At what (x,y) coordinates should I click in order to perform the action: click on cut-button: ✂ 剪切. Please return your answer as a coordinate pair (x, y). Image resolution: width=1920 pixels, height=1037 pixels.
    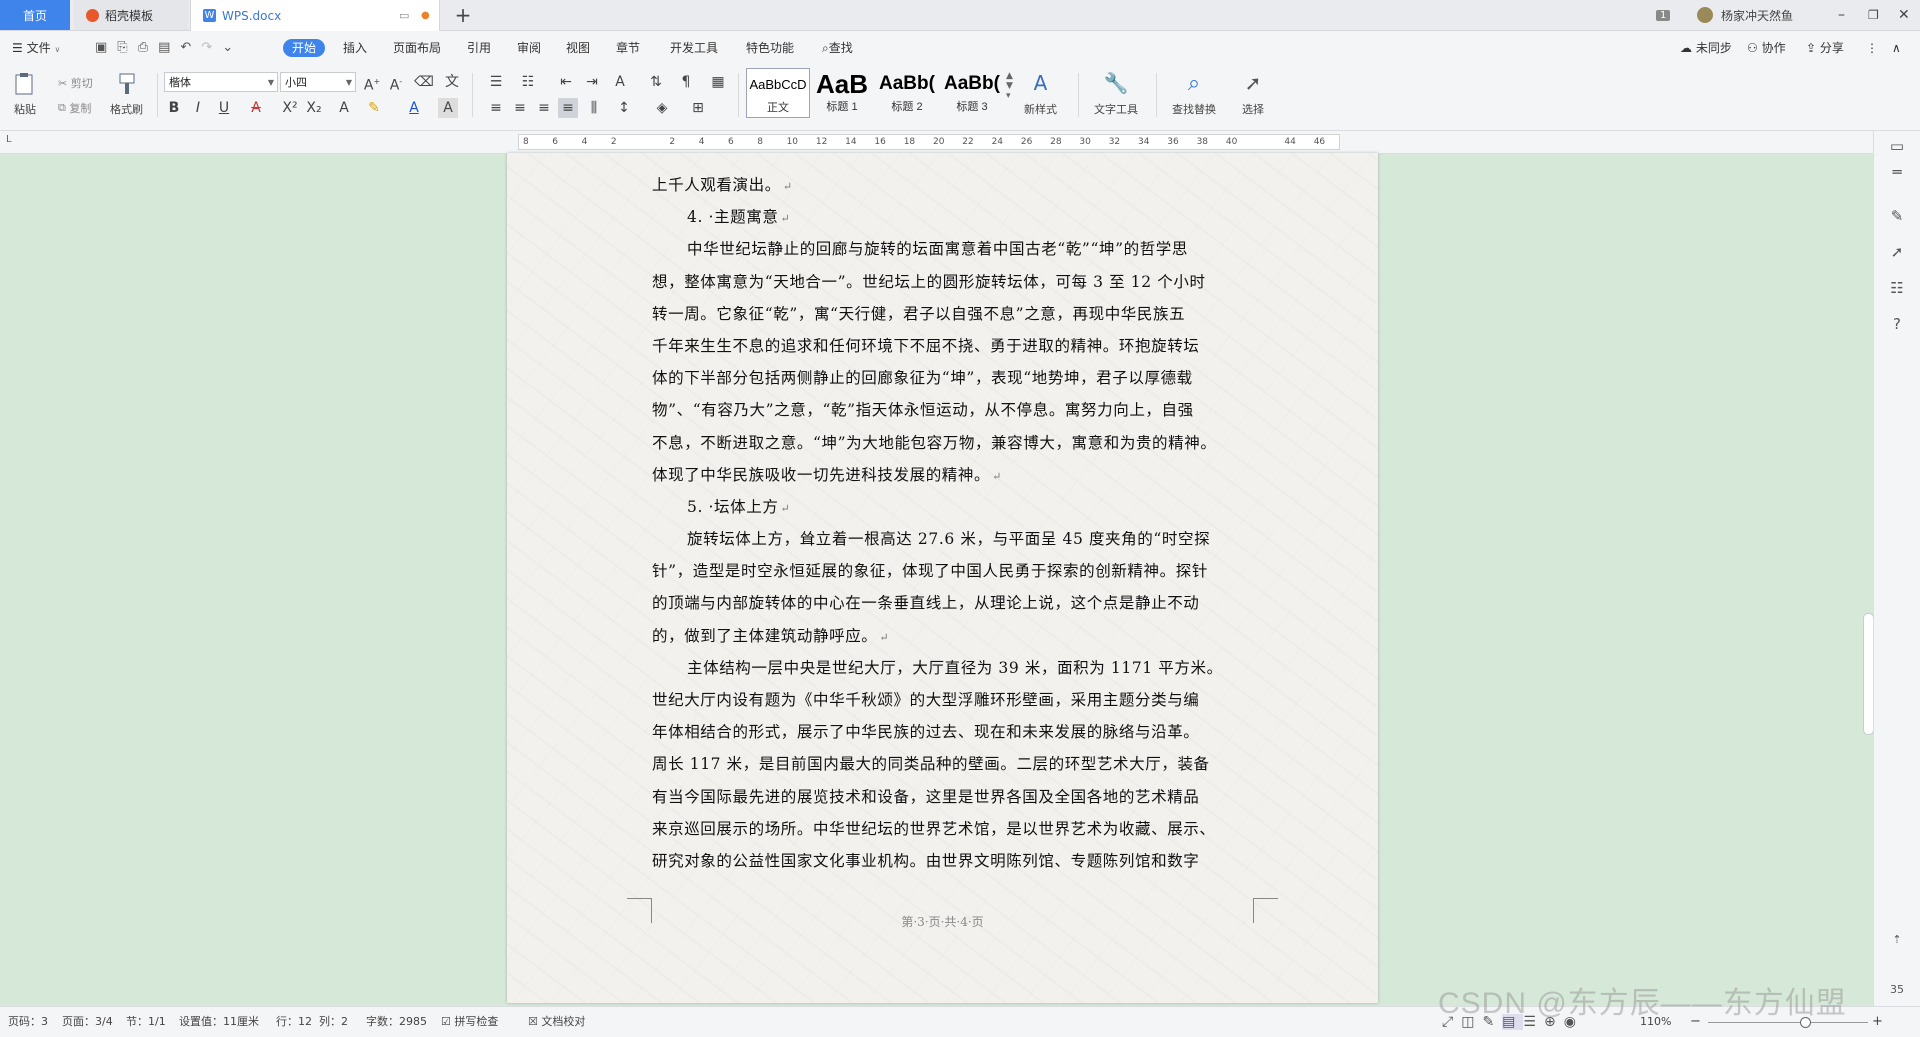
    Looking at the image, I should click on (75, 83).